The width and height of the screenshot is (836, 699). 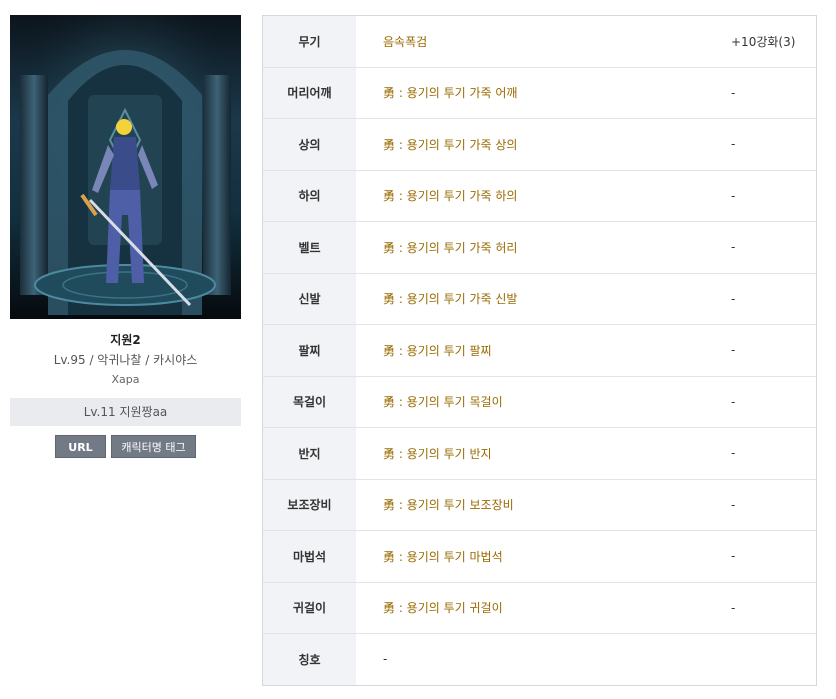 What do you see at coordinates (125, 412) in the screenshot?
I see `guild-info: Lv.11 지원짱aa` at bounding box center [125, 412].